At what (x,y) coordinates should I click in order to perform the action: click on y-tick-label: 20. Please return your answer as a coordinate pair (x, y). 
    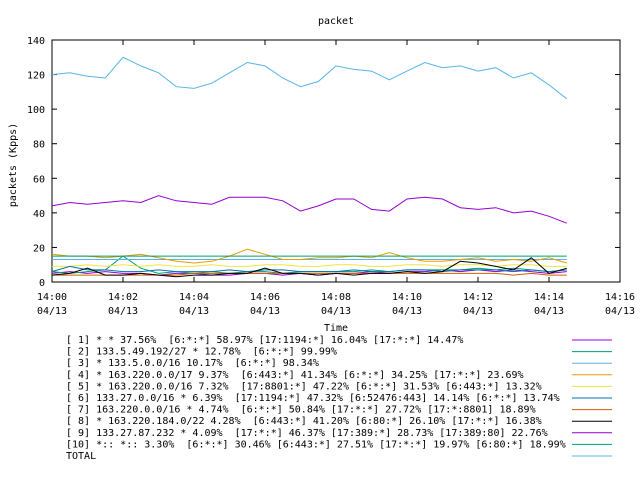
    Looking at the image, I should click on (39, 248).